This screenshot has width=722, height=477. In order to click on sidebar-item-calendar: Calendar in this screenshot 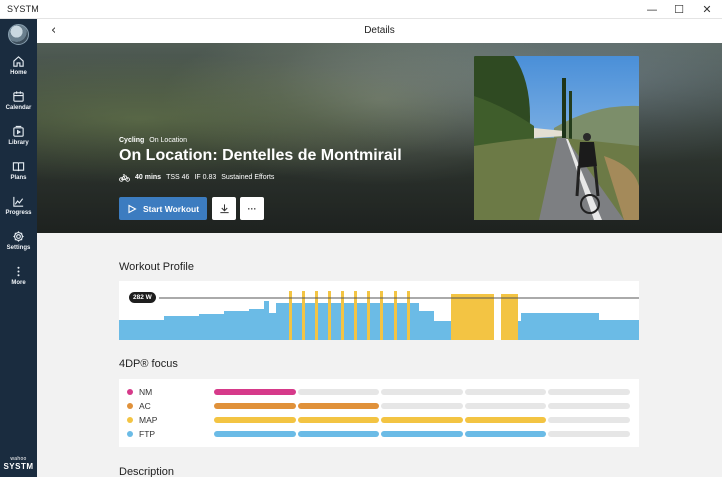, I will do `click(18, 106)`.